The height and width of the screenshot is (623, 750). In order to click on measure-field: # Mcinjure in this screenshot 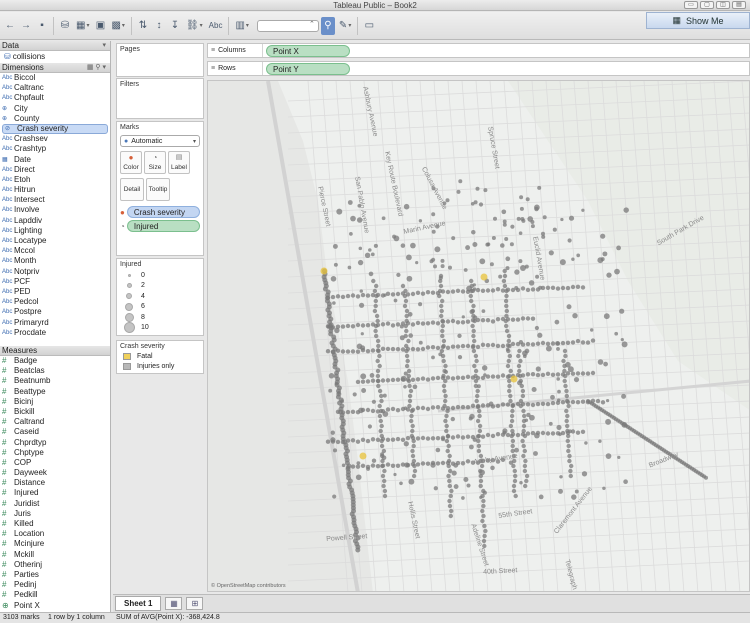, I will do `click(55, 544)`.